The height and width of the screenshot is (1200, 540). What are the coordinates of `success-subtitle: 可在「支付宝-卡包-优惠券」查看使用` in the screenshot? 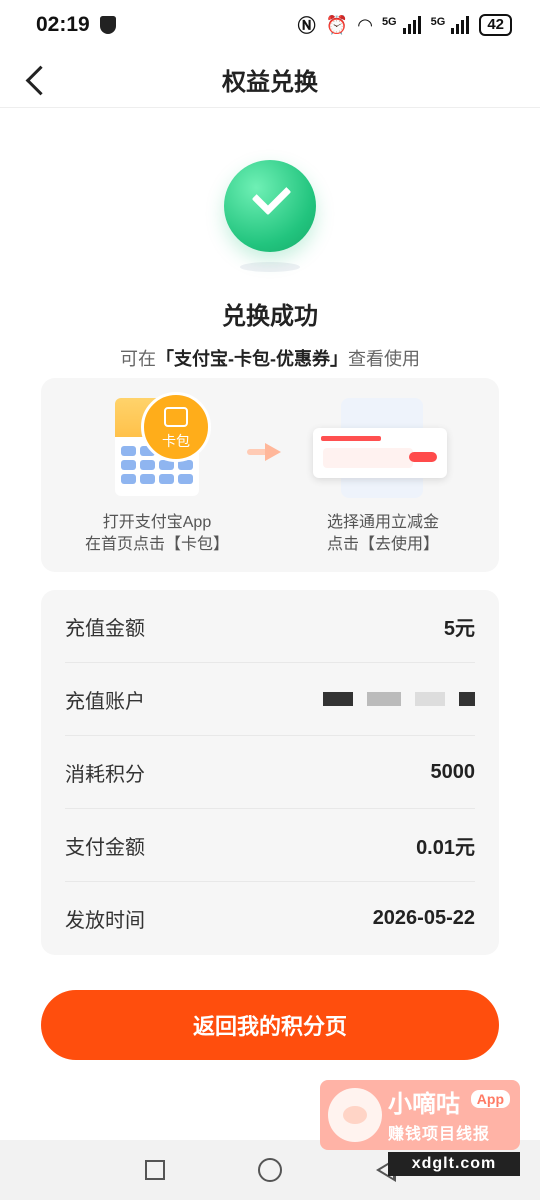 It's located at (270, 358).